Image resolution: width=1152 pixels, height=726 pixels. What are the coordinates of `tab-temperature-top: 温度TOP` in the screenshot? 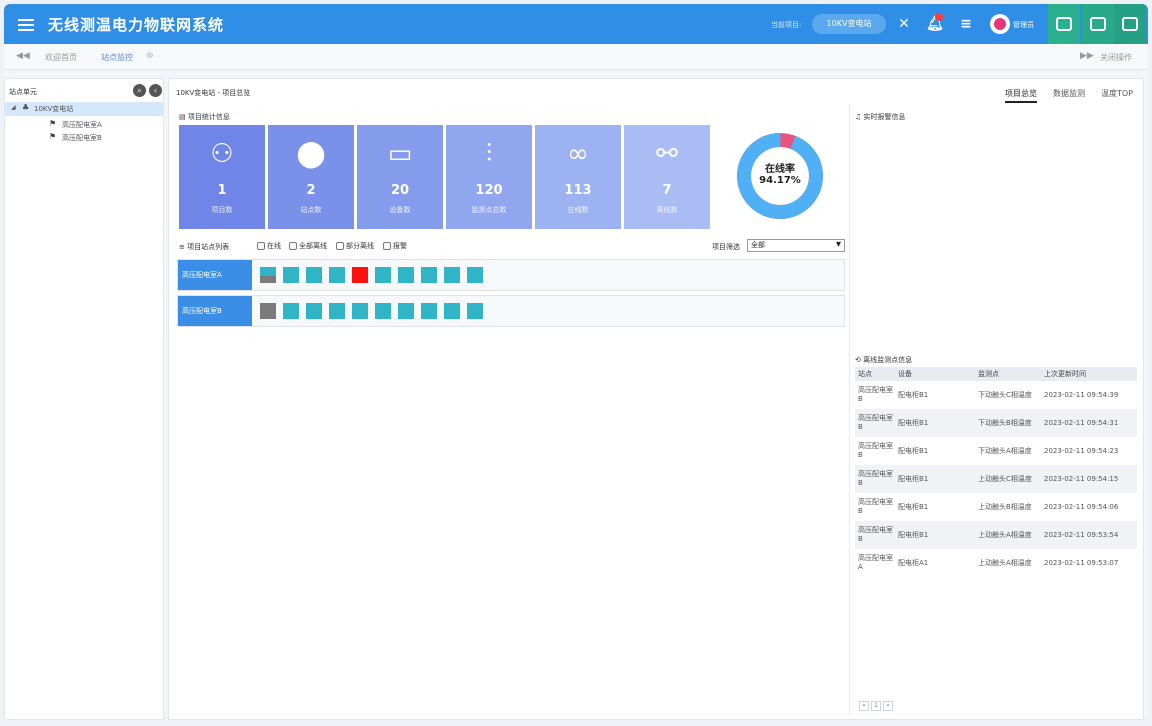 It's located at (1117, 93).